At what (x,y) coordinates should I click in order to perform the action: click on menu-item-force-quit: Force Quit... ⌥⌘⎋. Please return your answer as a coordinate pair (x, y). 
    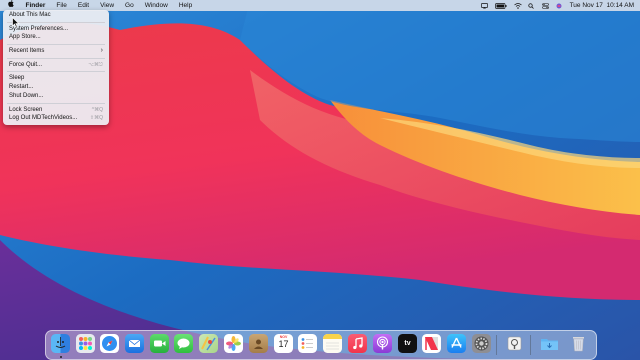
    Looking at the image, I should click on (56, 65).